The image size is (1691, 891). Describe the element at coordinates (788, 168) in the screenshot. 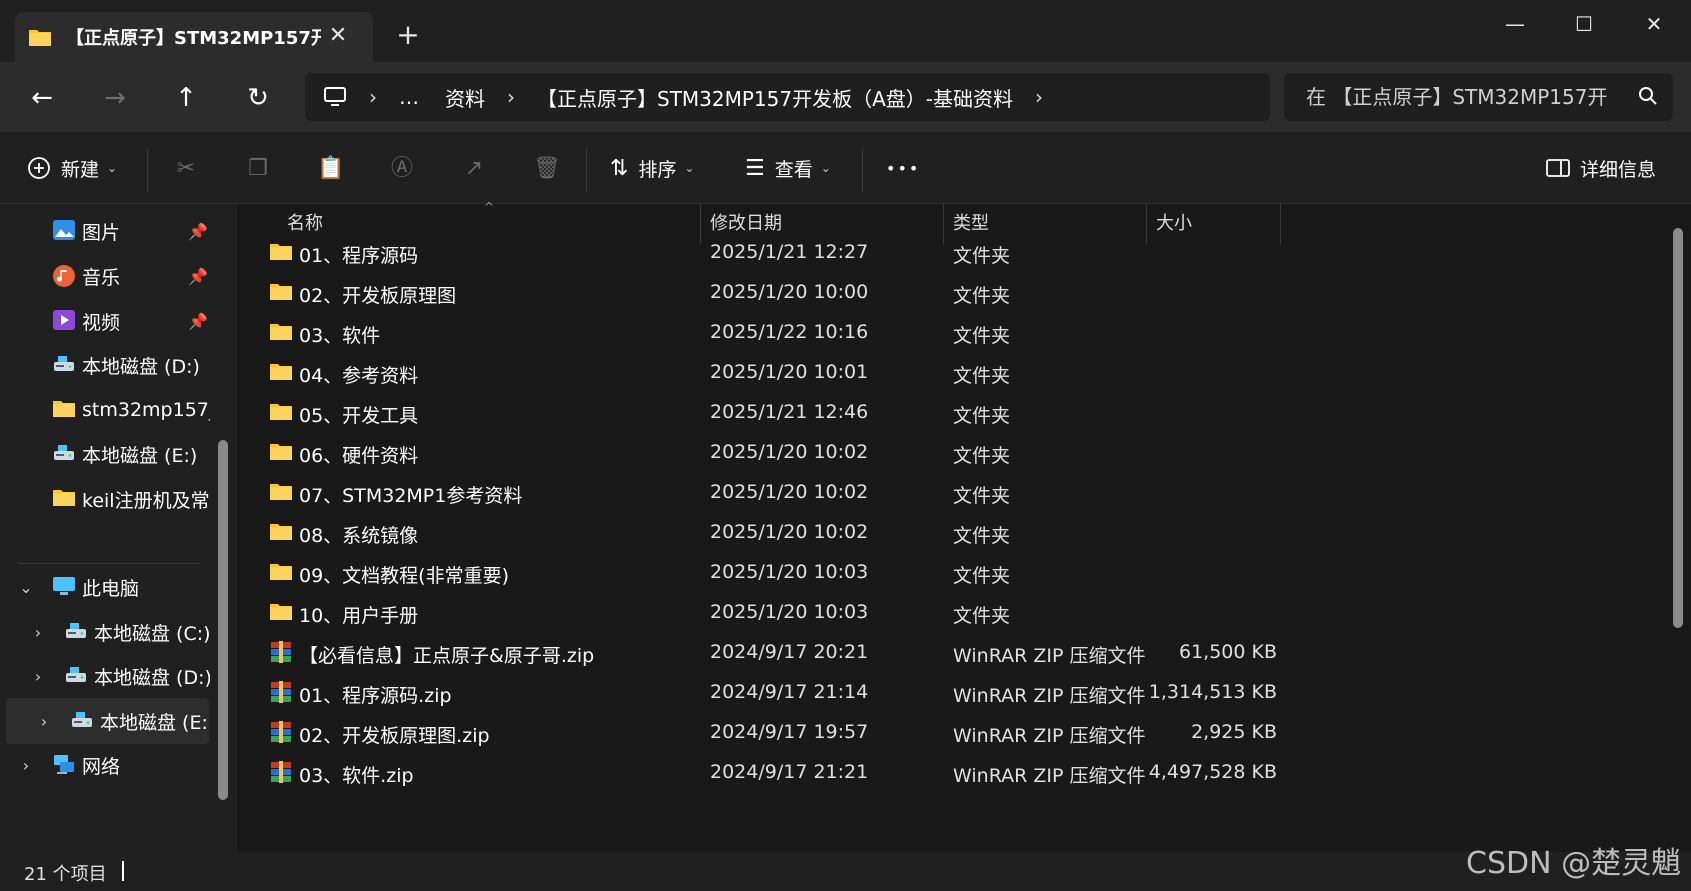

I see `view-button: ☰ 查看 ⌄` at that location.